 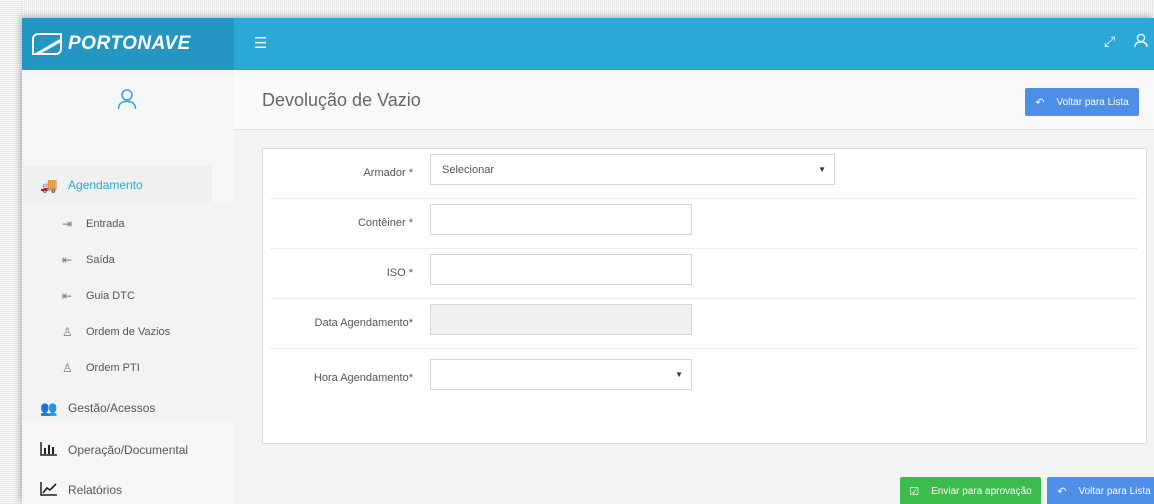 What do you see at coordinates (385, 223) in the screenshot?
I see `conteiner-label: Contêiner *` at bounding box center [385, 223].